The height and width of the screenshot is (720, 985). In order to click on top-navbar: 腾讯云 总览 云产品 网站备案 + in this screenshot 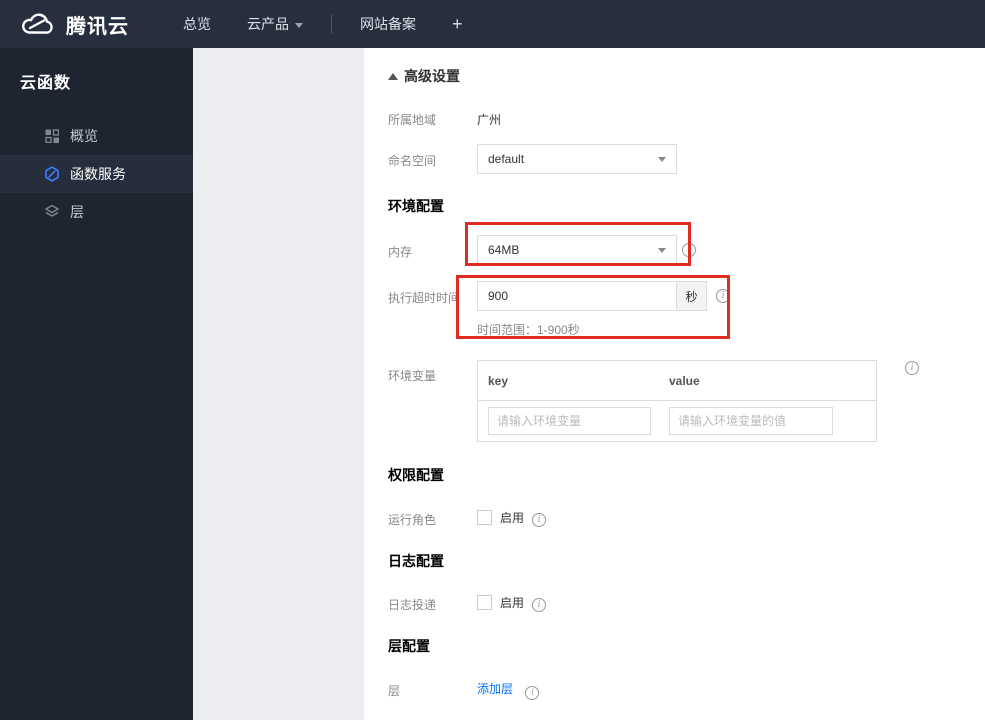, I will do `click(492, 24)`.